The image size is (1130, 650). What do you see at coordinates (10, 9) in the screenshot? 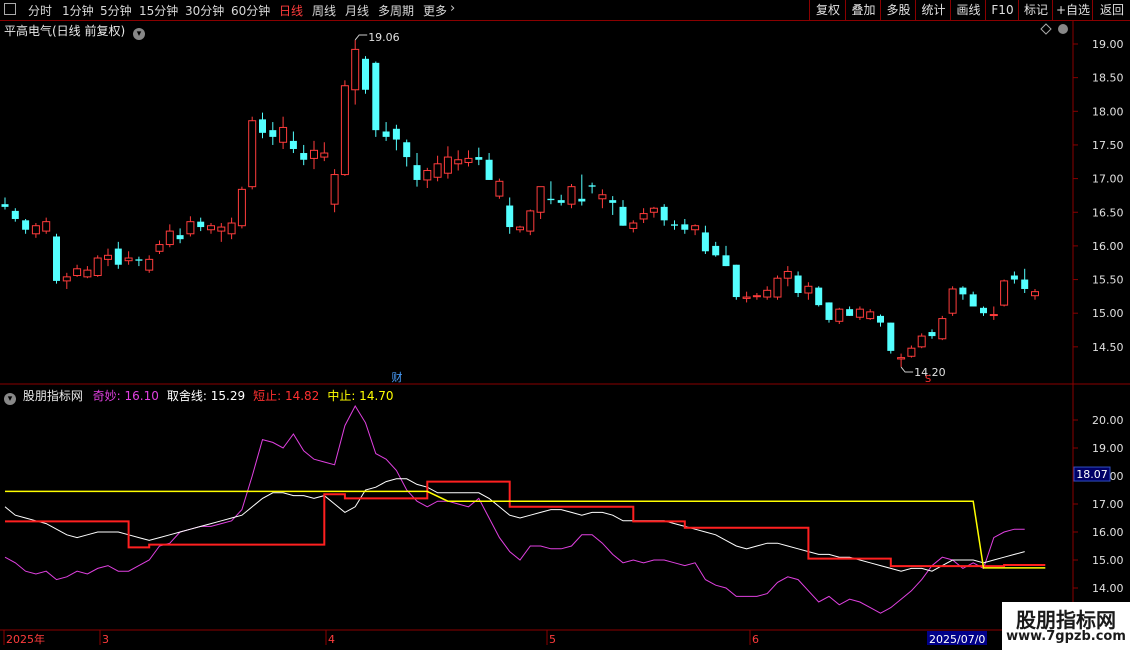
I see `toolbar-menu-icon` at bounding box center [10, 9].